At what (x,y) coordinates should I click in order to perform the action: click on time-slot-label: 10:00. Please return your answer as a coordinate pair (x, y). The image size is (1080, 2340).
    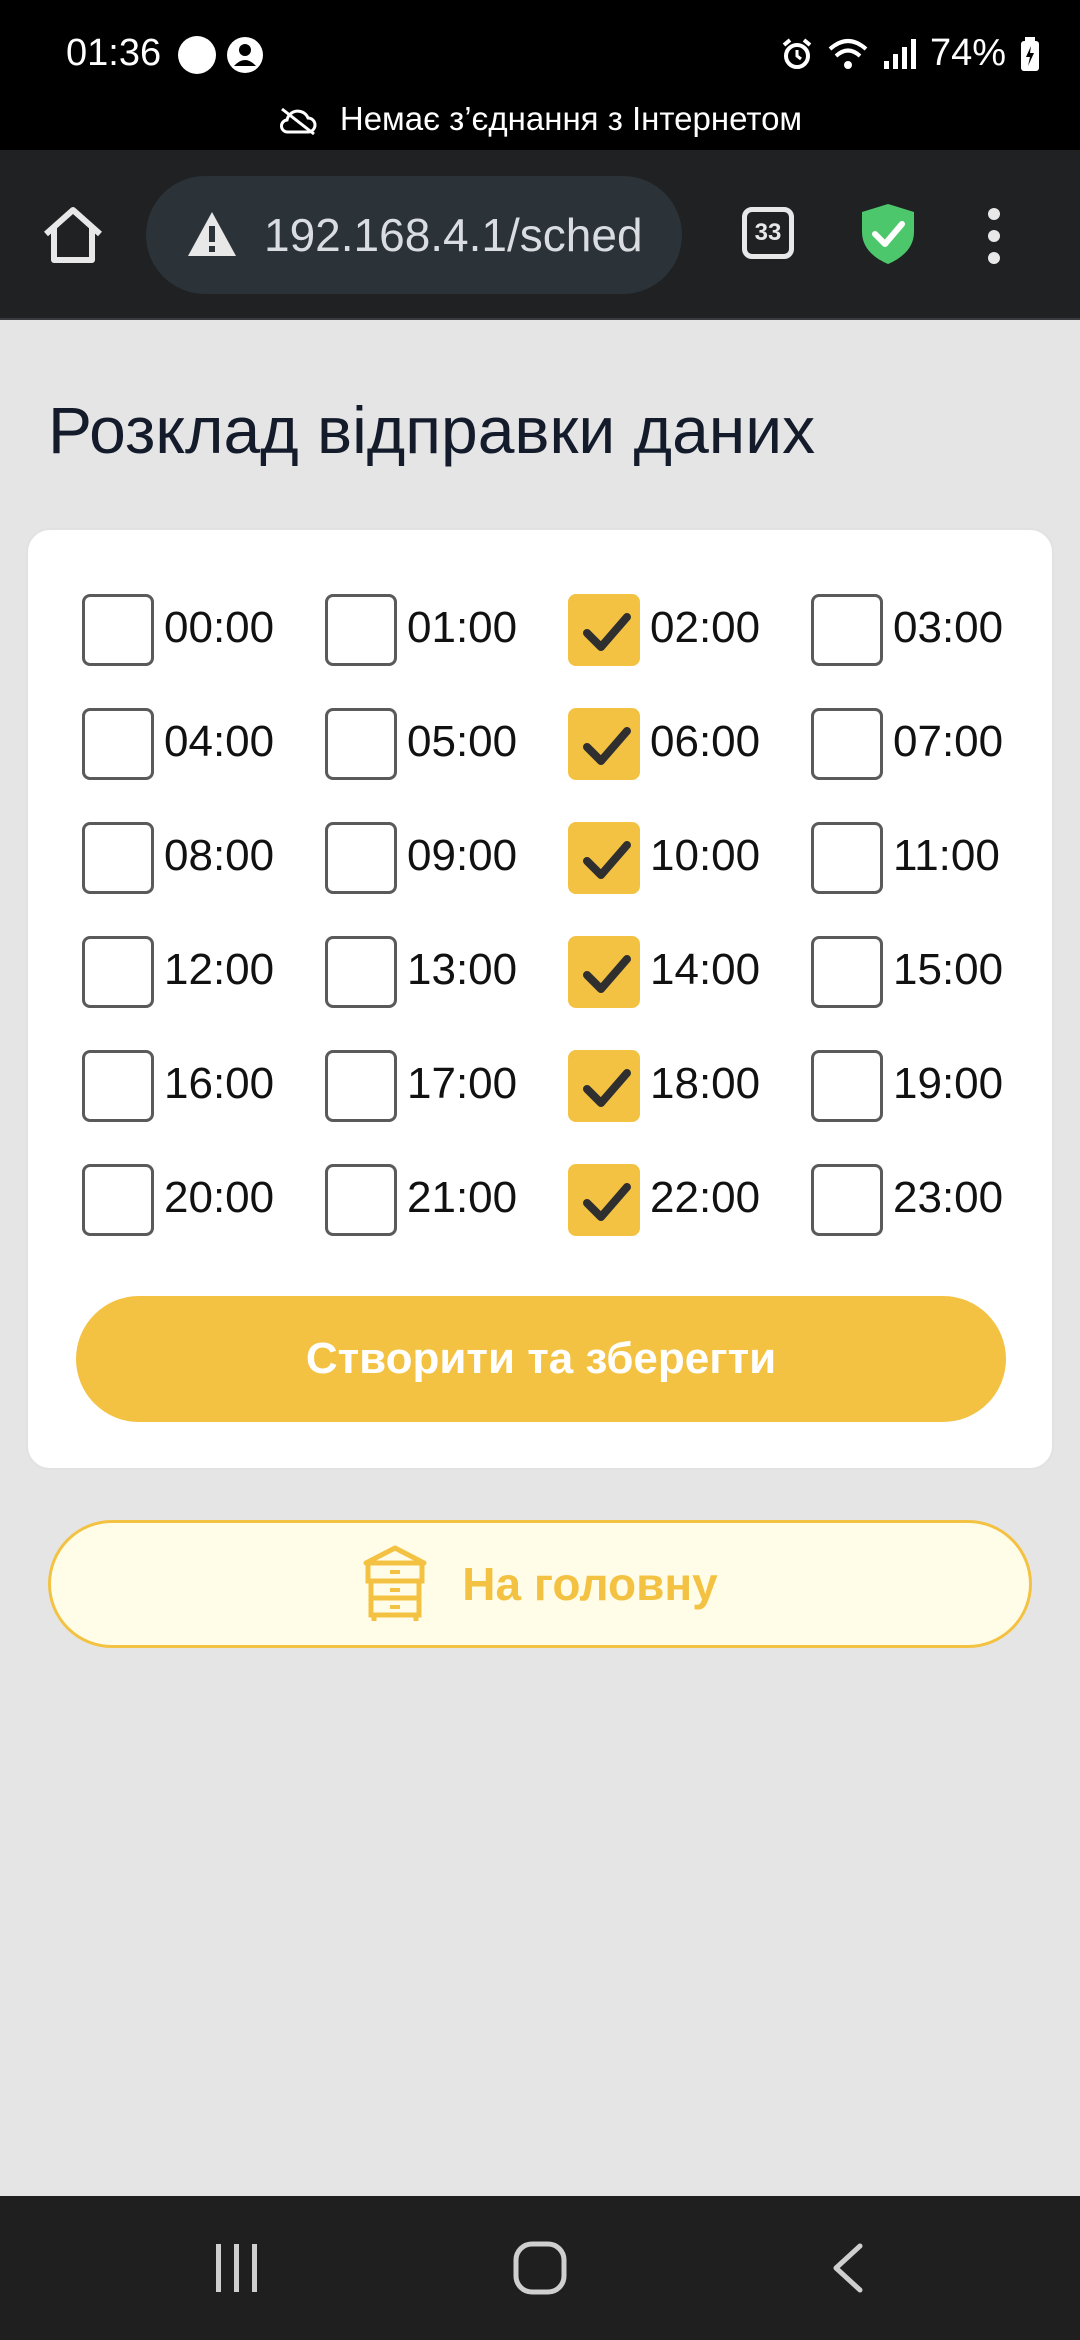
    Looking at the image, I should click on (705, 855).